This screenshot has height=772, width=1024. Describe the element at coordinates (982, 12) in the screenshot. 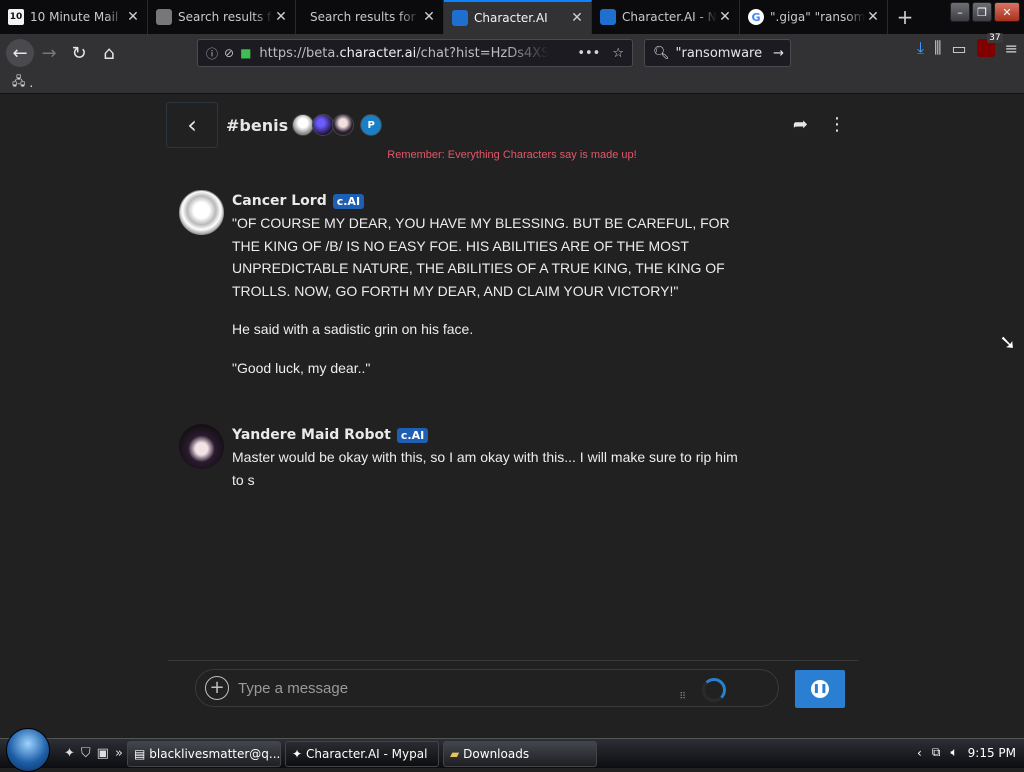

I see `restore-window-button: ❐` at that location.